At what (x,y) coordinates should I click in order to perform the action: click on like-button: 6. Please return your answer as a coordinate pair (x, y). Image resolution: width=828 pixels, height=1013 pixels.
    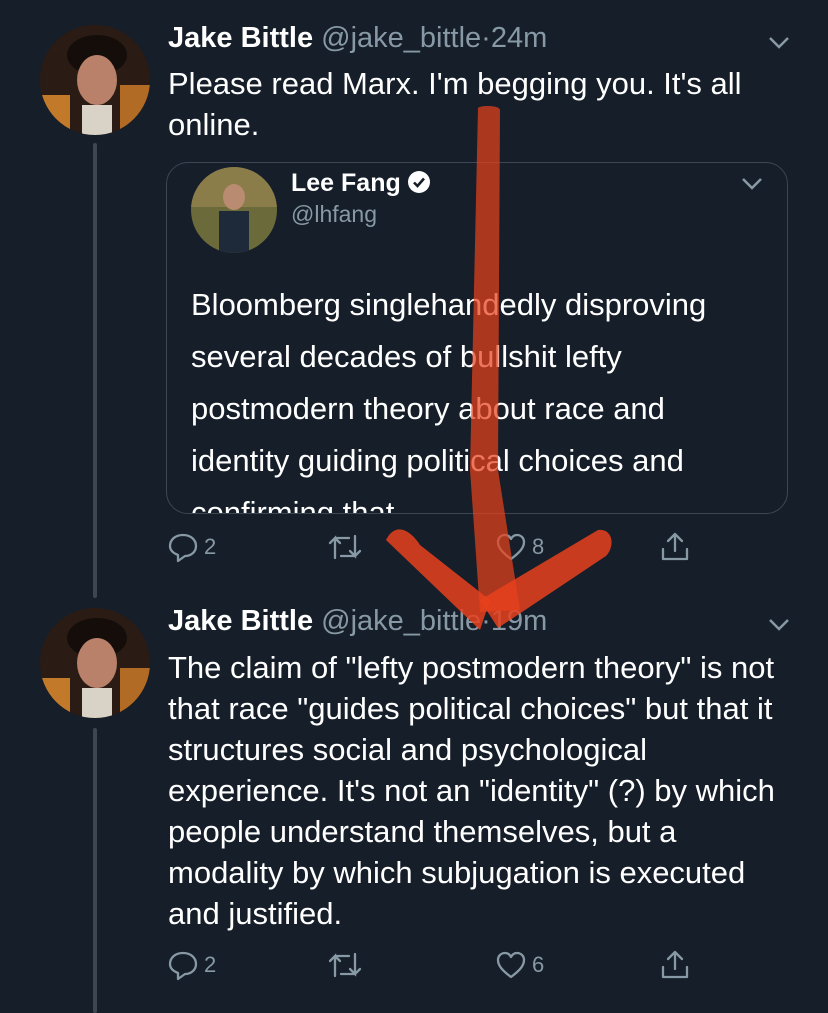
    Looking at the image, I should click on (519, 965).